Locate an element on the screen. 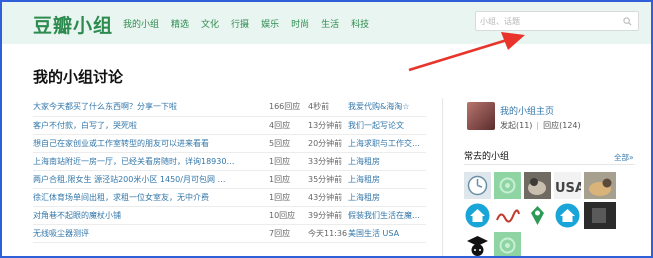 The height and width of the screenshot is (258, 653). reply-count: 5回应 is located at coordinates (288, 143).